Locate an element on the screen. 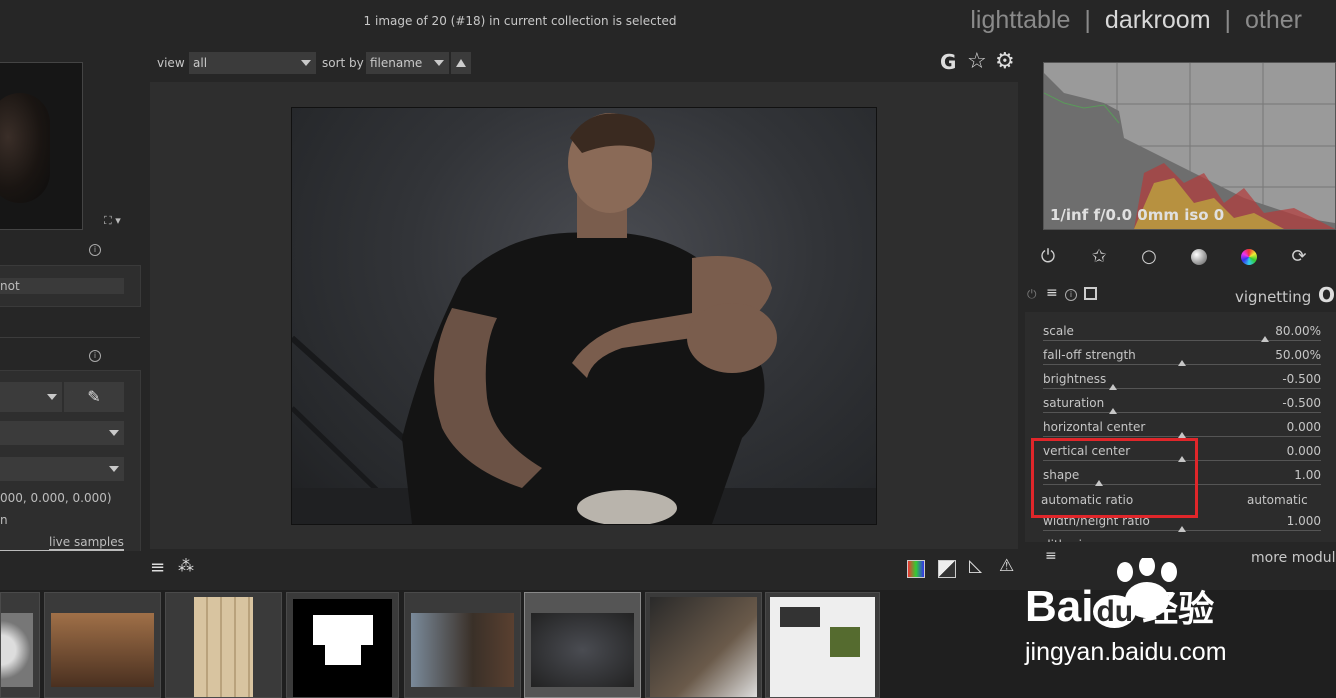 This screenshot has height=698, width=1336. slider-label: horizontal center is located at coordinates (1094, 427).